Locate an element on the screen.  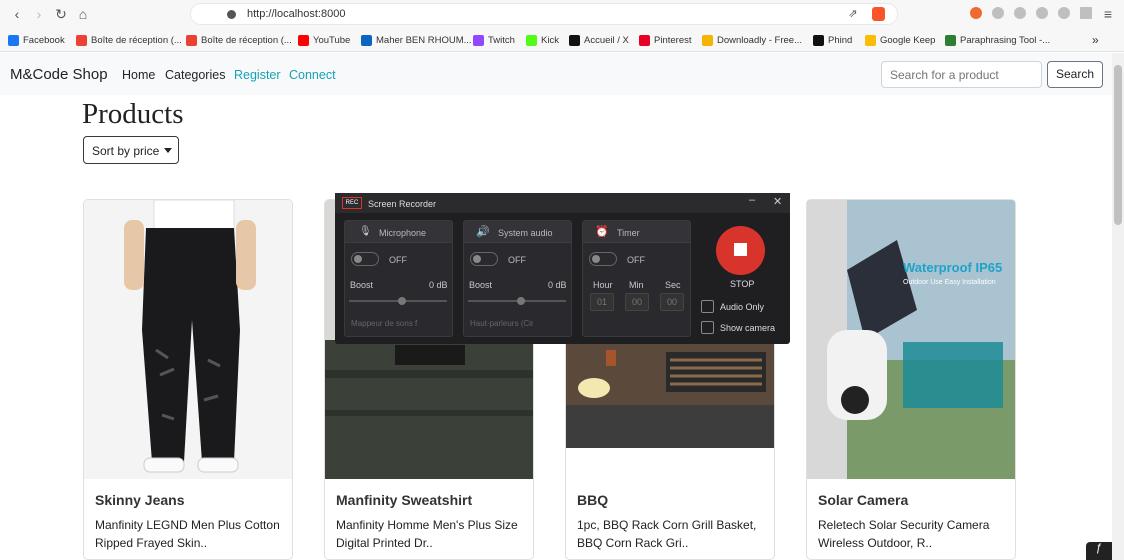
page-scrollbar is located at coordinates (1118, 306).